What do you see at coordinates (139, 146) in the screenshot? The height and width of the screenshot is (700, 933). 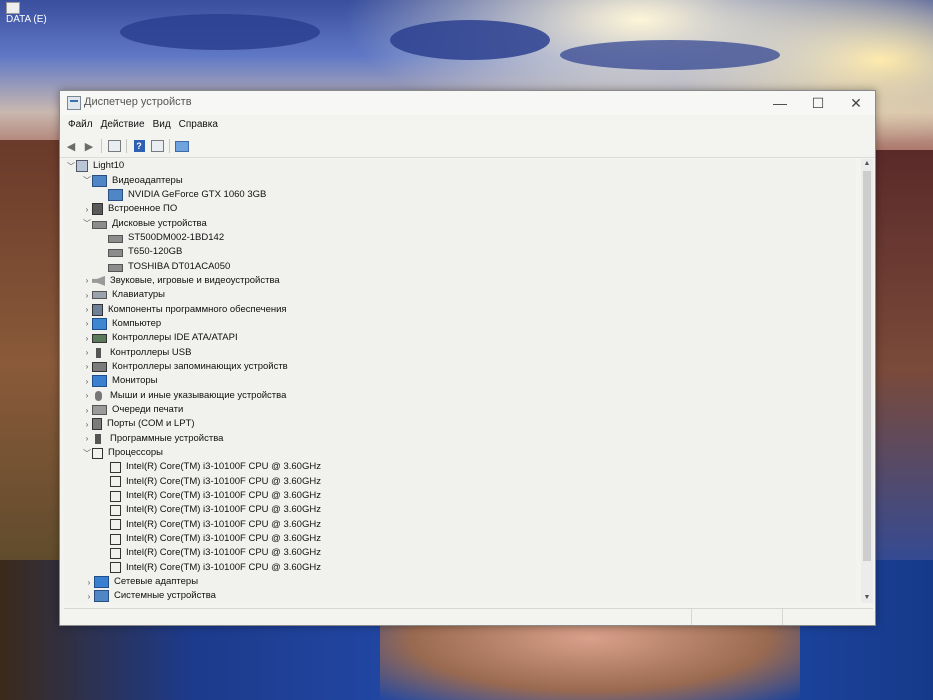 I see `help-button: ?` at bounding box center [139, 146].